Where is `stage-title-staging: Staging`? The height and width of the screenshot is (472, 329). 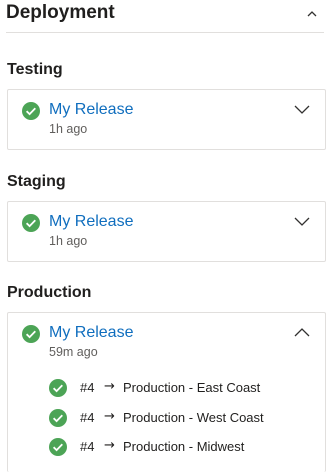
stage-title-staging: Staging is located at coordinates (36, 181).